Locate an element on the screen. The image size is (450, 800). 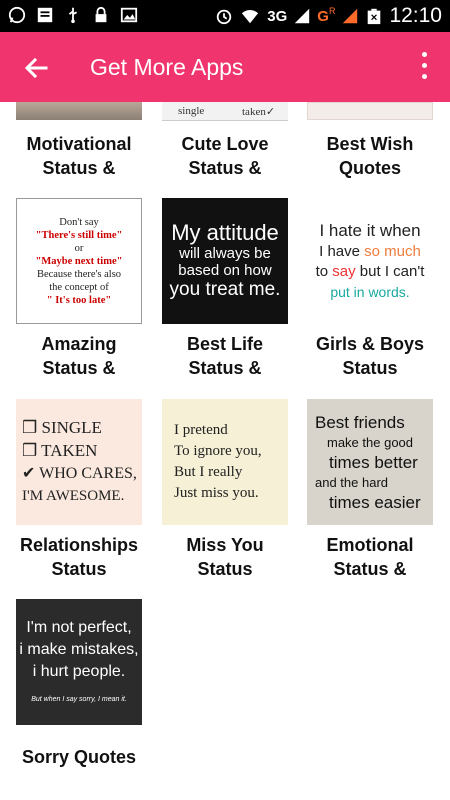
status-bar-system: 3G G R ✕ 12:10 is located at coordinates (328, 16).